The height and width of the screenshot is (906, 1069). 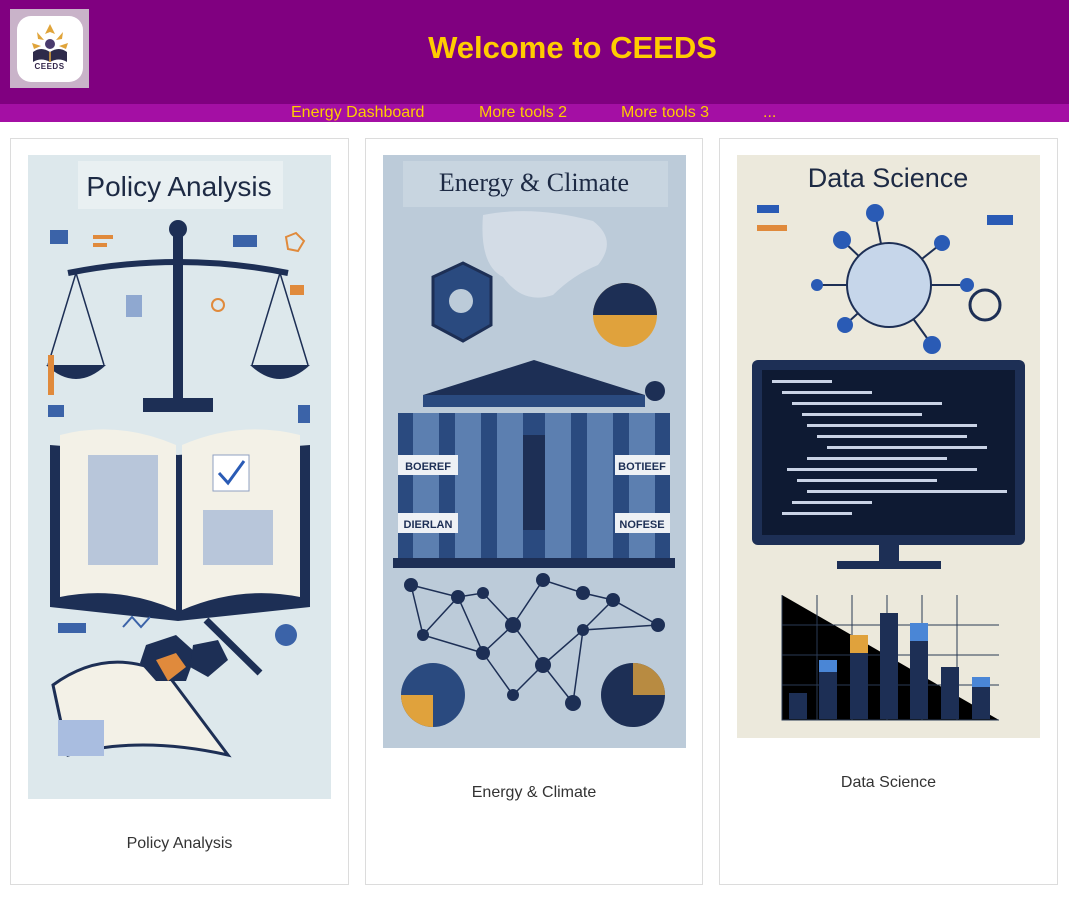 I want to click on nav-link-energy-dashboard: Energy Dashboard, so click(x=357, y=113).